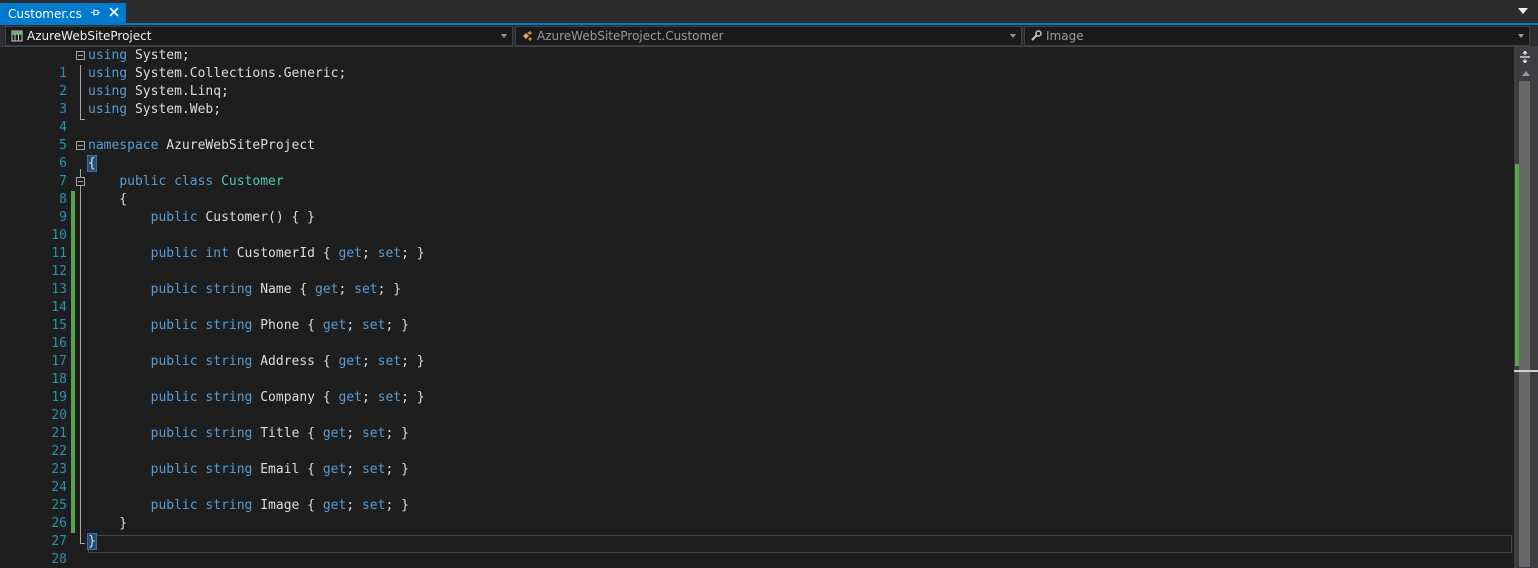 The height and width of the screenshot is (568, 1538). What do you see at coordinates (63, 14) in the screenshot?
I see `tab-customer-cs: Customer.cs` at bounding box center [63, 14].